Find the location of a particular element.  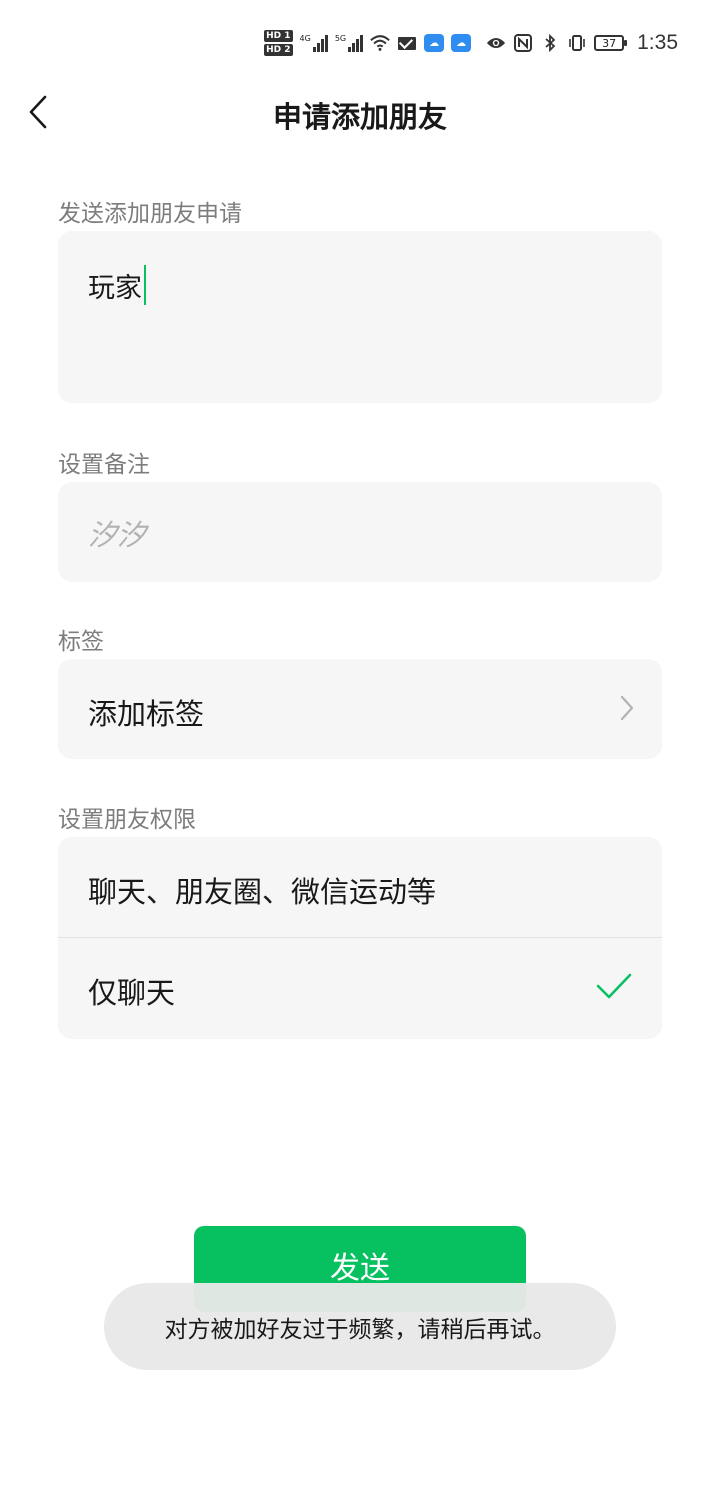

signal-4g-icon: 4G is located at coordinates (314, 43).